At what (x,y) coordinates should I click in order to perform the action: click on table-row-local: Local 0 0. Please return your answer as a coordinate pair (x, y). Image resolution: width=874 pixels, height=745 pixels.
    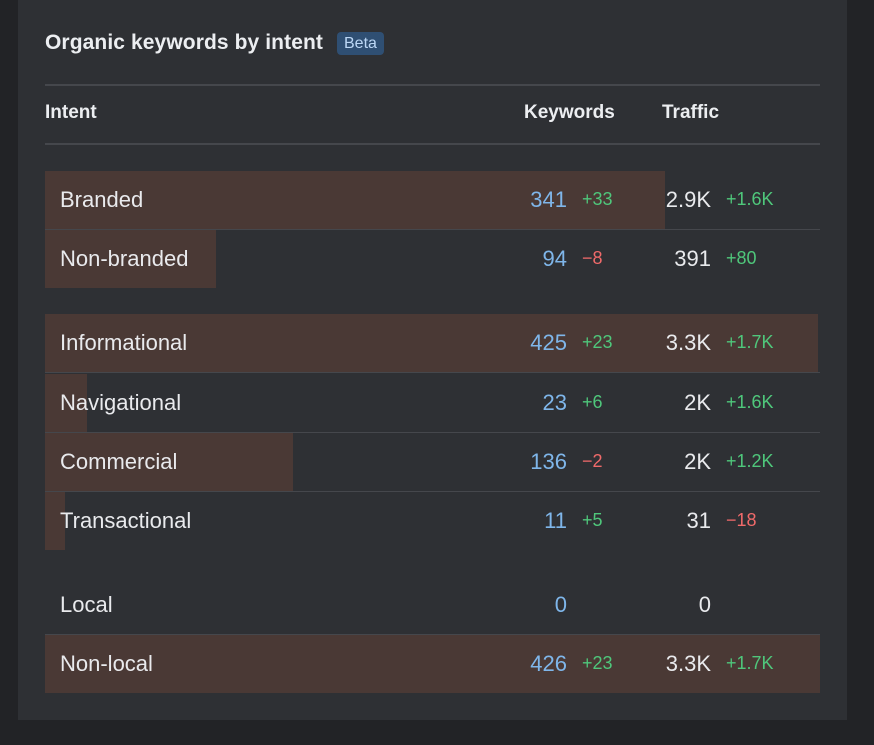
    Looking at the image, I should click on (432, 605).